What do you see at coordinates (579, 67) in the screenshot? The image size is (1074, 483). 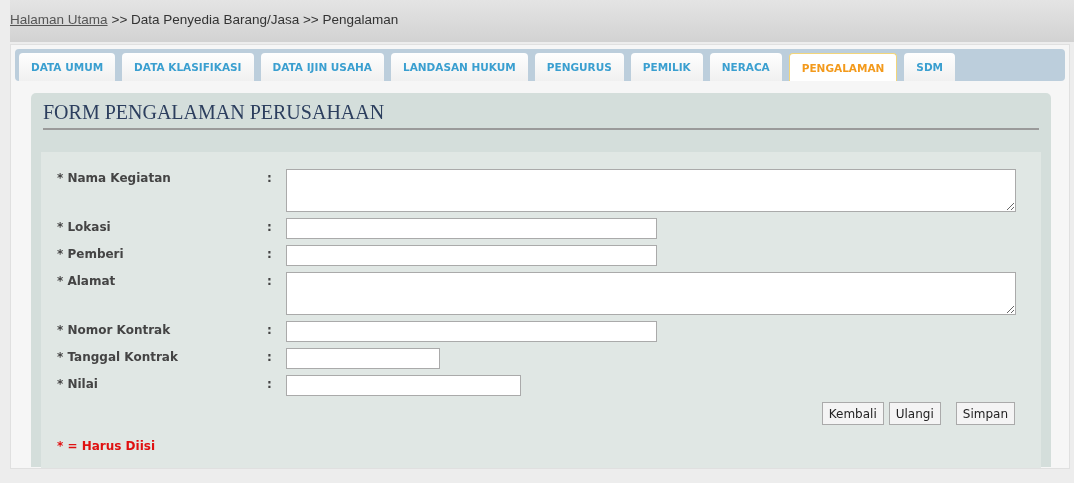 I see `tab: PENGURUS` at bounding box center [579, 67].